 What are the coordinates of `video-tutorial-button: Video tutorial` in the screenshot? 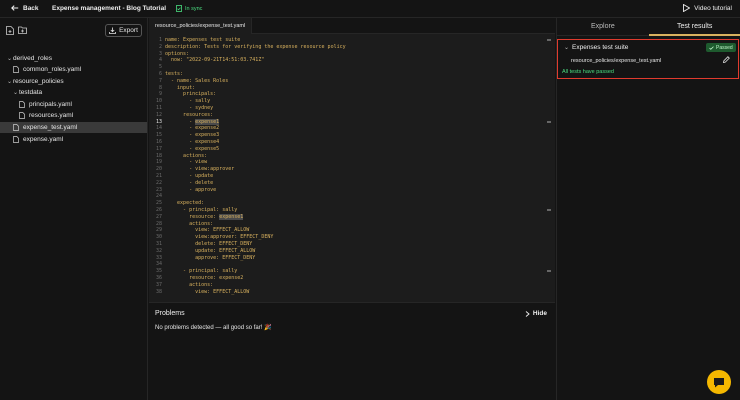 It's located at (707, 8).